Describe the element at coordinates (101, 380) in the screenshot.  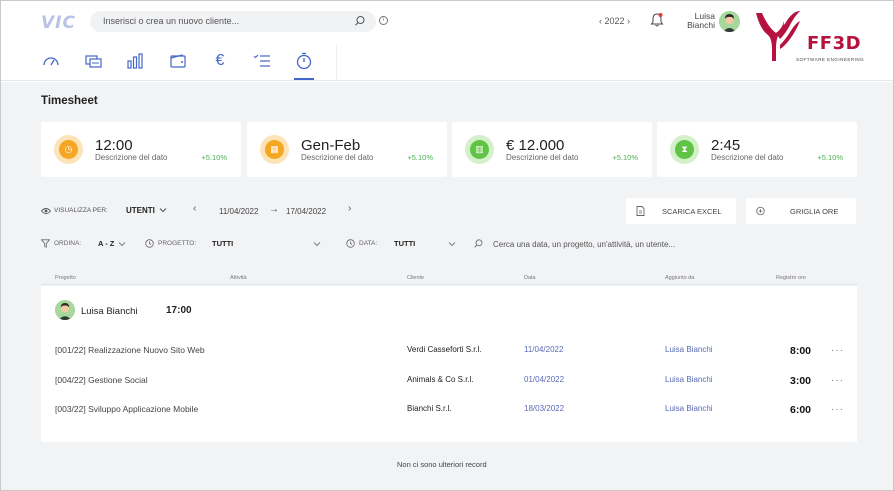
I see `project-cell: [004/22] Gestione Social` at that location.